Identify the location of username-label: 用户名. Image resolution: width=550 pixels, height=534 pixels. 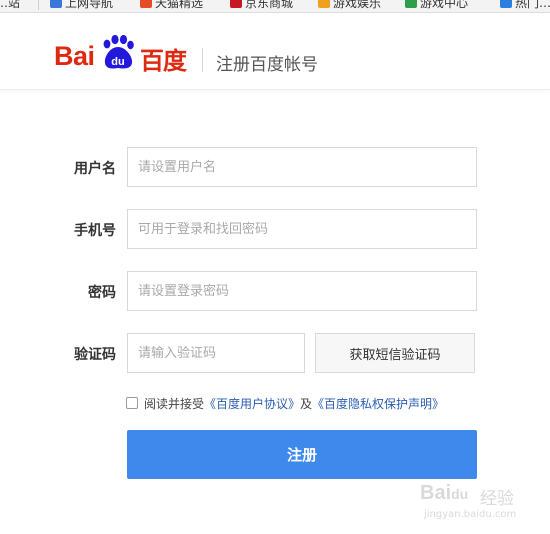
(95, 169).